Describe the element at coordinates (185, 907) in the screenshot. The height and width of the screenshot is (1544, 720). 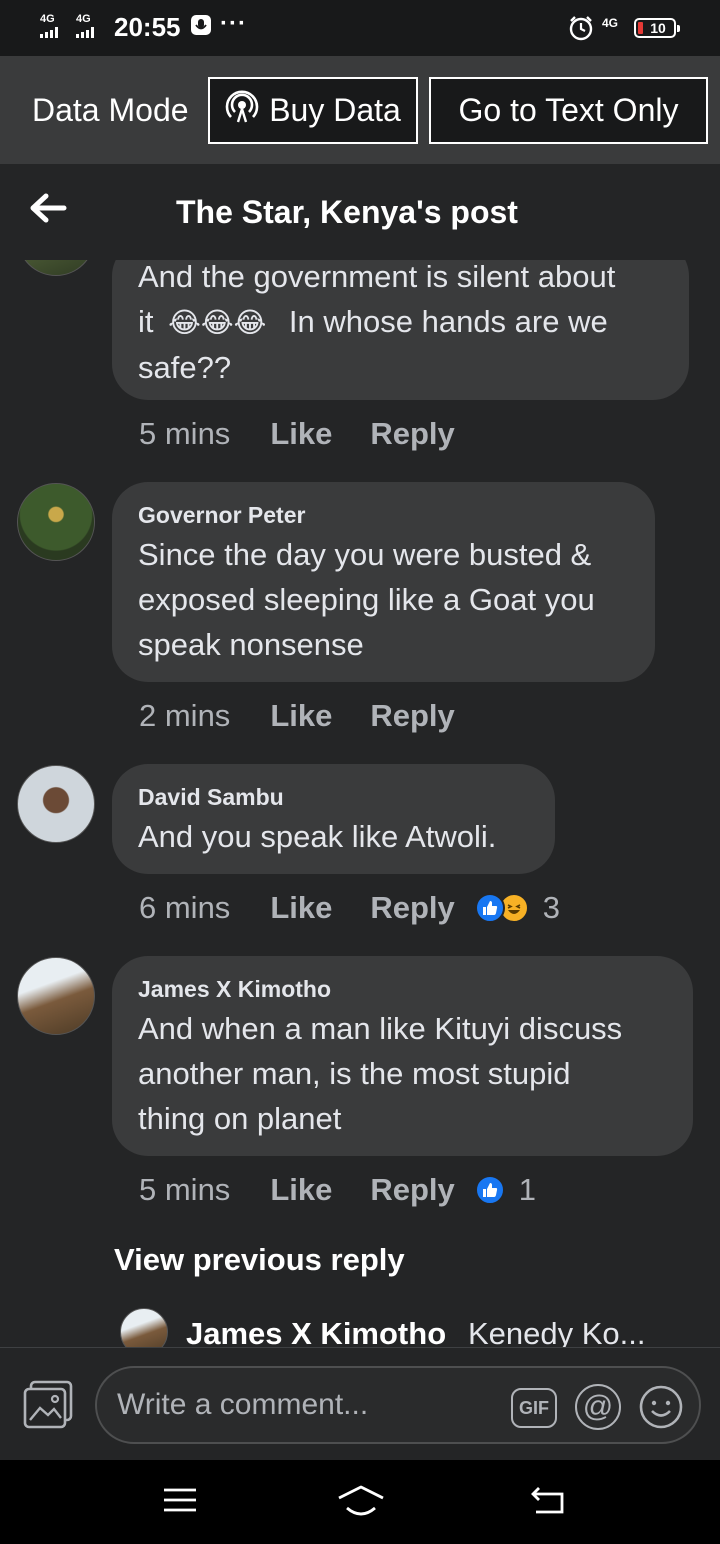
I see `comment-time: 6 mins` at that location.